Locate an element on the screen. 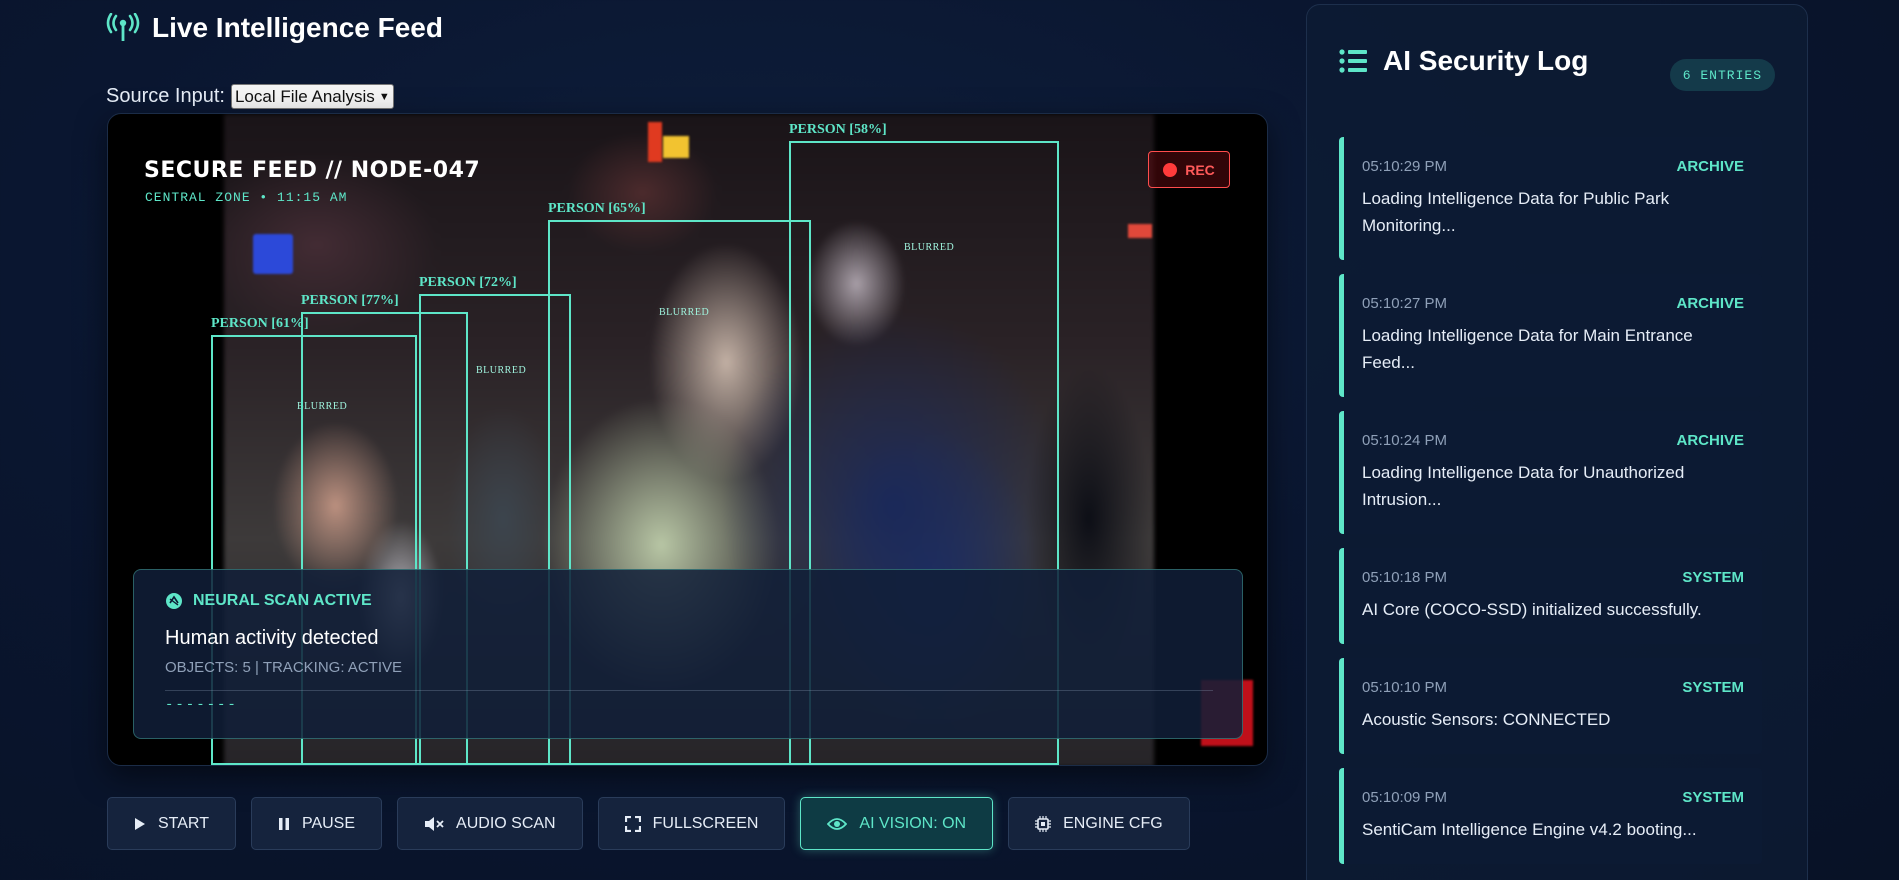  audio-scan-label: AUDIO SCAN is located at coordinates (506, 823).